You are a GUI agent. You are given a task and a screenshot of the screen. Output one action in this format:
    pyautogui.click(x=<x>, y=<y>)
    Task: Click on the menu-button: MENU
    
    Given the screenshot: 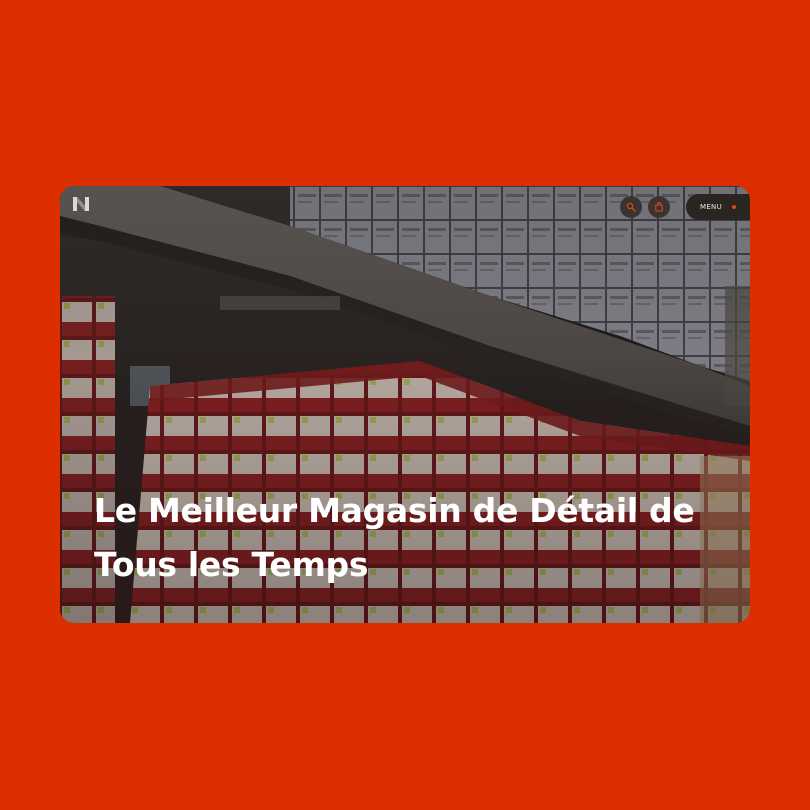 What is the action you would take?
    pyautogui.click(x=718, y=207)
    